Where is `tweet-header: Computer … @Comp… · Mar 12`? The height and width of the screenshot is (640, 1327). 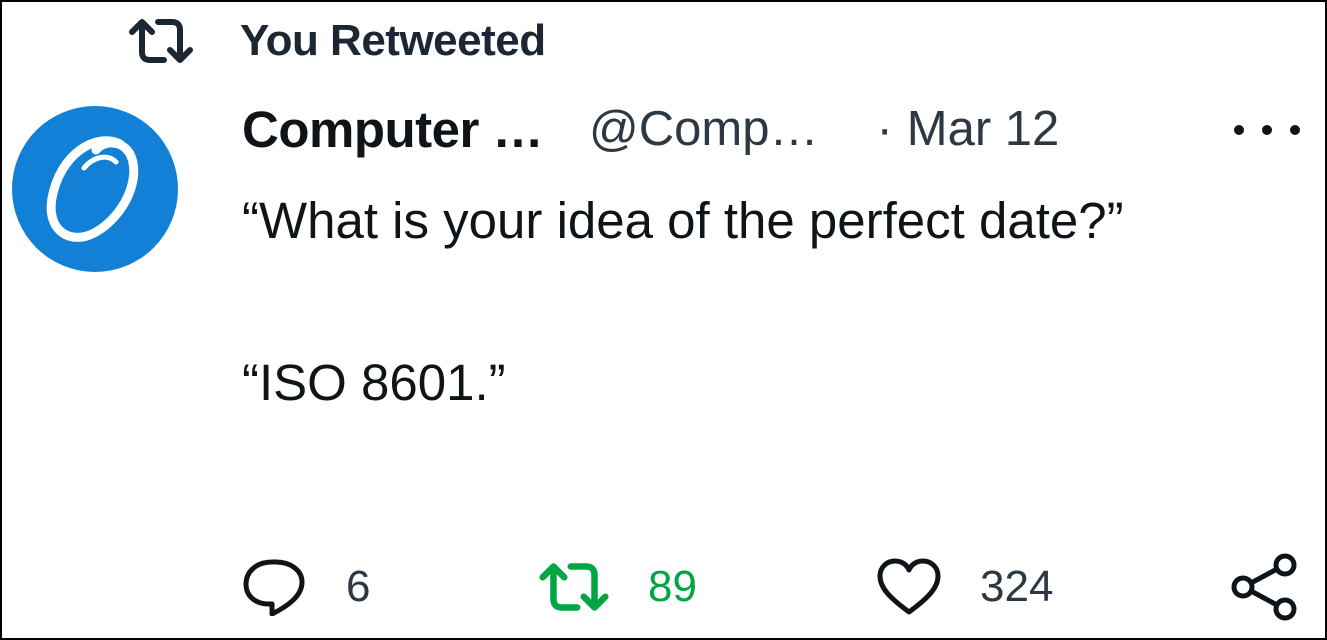 tweet-header: Computer … @Comp… · Mar 12 is located at coordinates (650, 129).